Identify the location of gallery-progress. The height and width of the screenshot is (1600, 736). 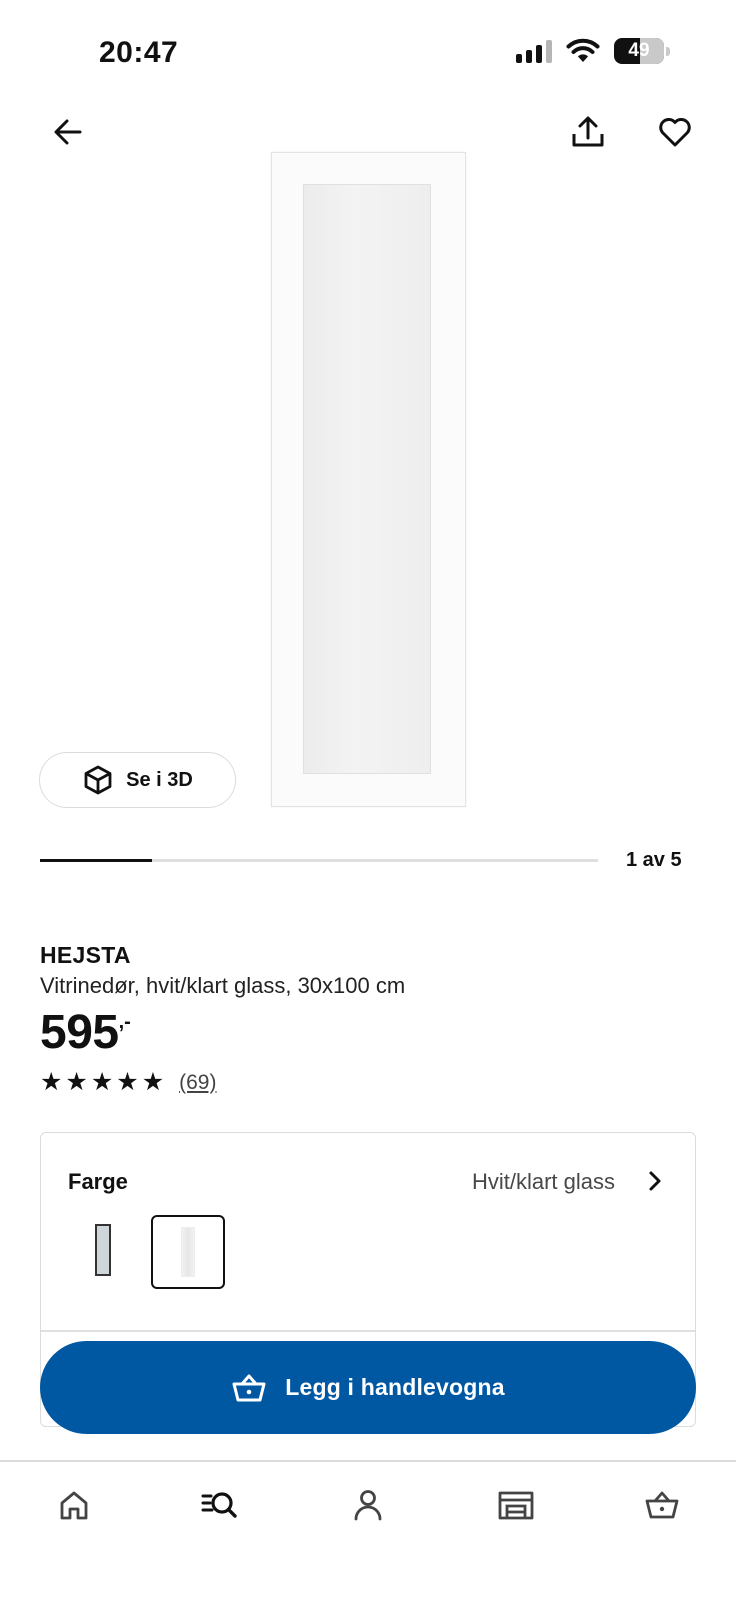
(319, 860).